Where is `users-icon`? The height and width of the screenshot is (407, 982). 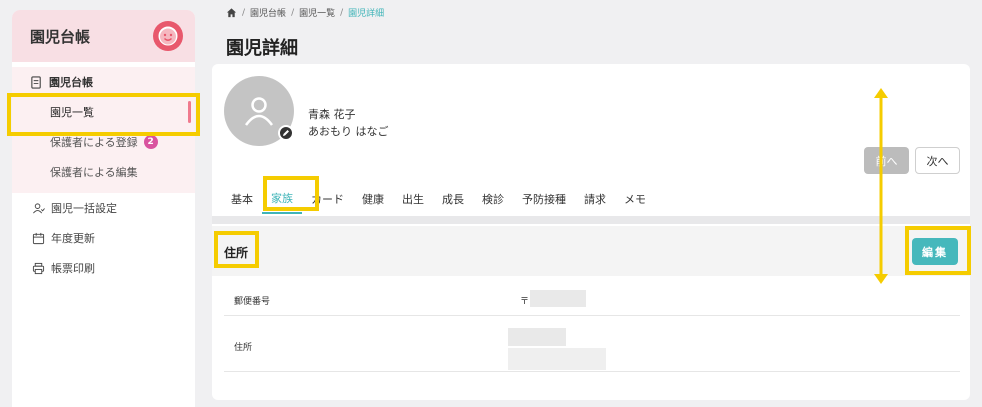
users-icon is located at coordinates (38, 208).